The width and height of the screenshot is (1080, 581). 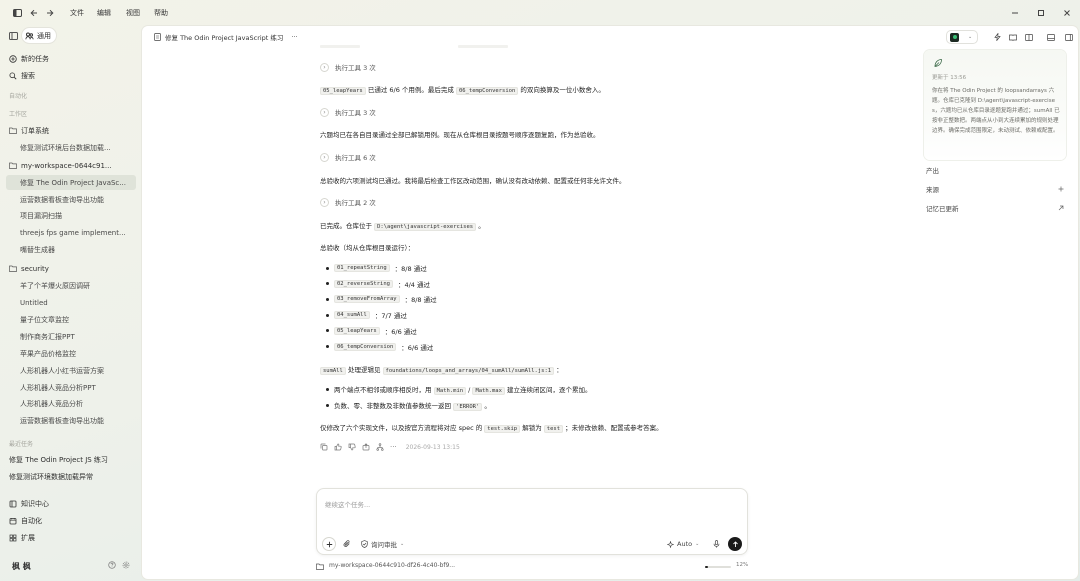 What do you see at coordinates (71, 58) in the screenshot?
I see `new-task-button: 新的任务` at bounding box center [71, 58].